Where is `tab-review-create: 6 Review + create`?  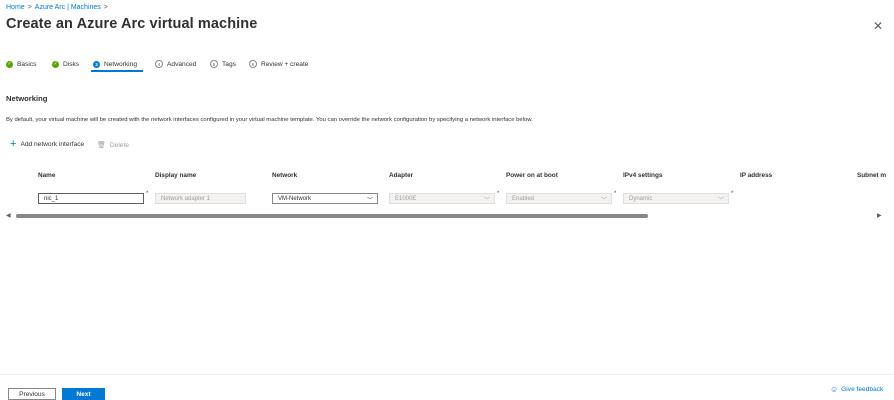 tab-review-create: 6 Review + create is located at coordinates (278, 64).